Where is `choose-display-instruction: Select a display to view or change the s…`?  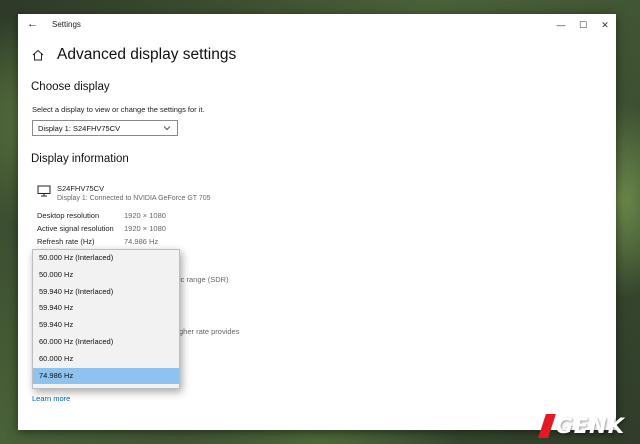 choose-display-instruction: Select a display to view or change the s… is located at coordinates (118, 109).